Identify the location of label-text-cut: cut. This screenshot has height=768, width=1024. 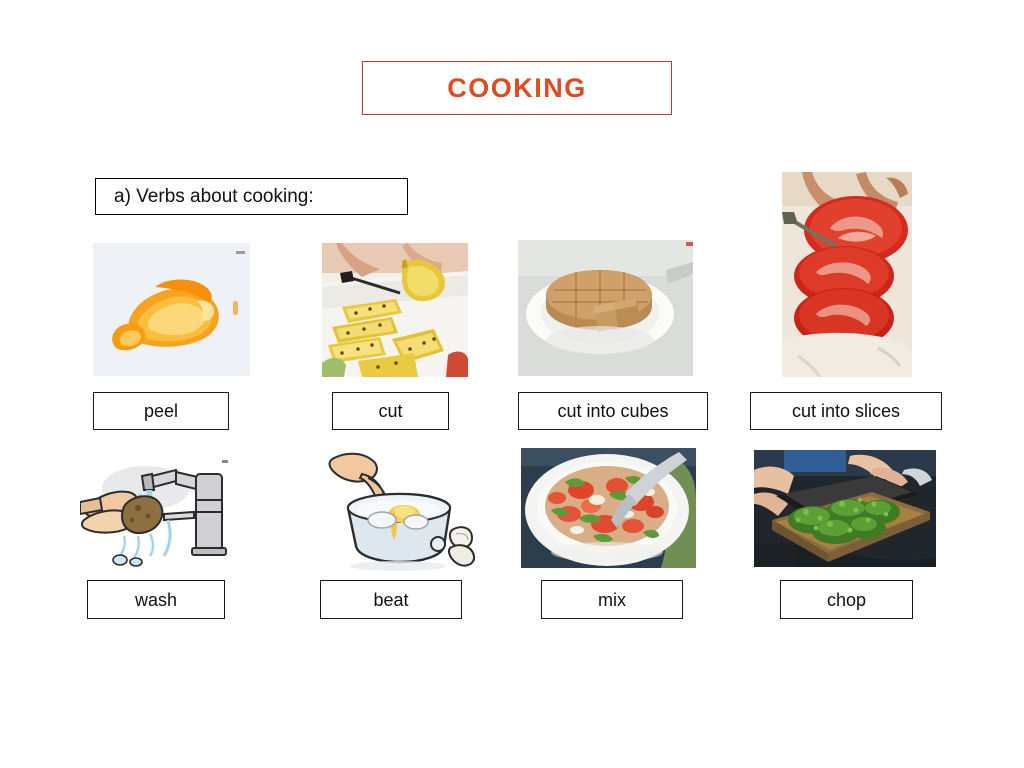
(390, 411).